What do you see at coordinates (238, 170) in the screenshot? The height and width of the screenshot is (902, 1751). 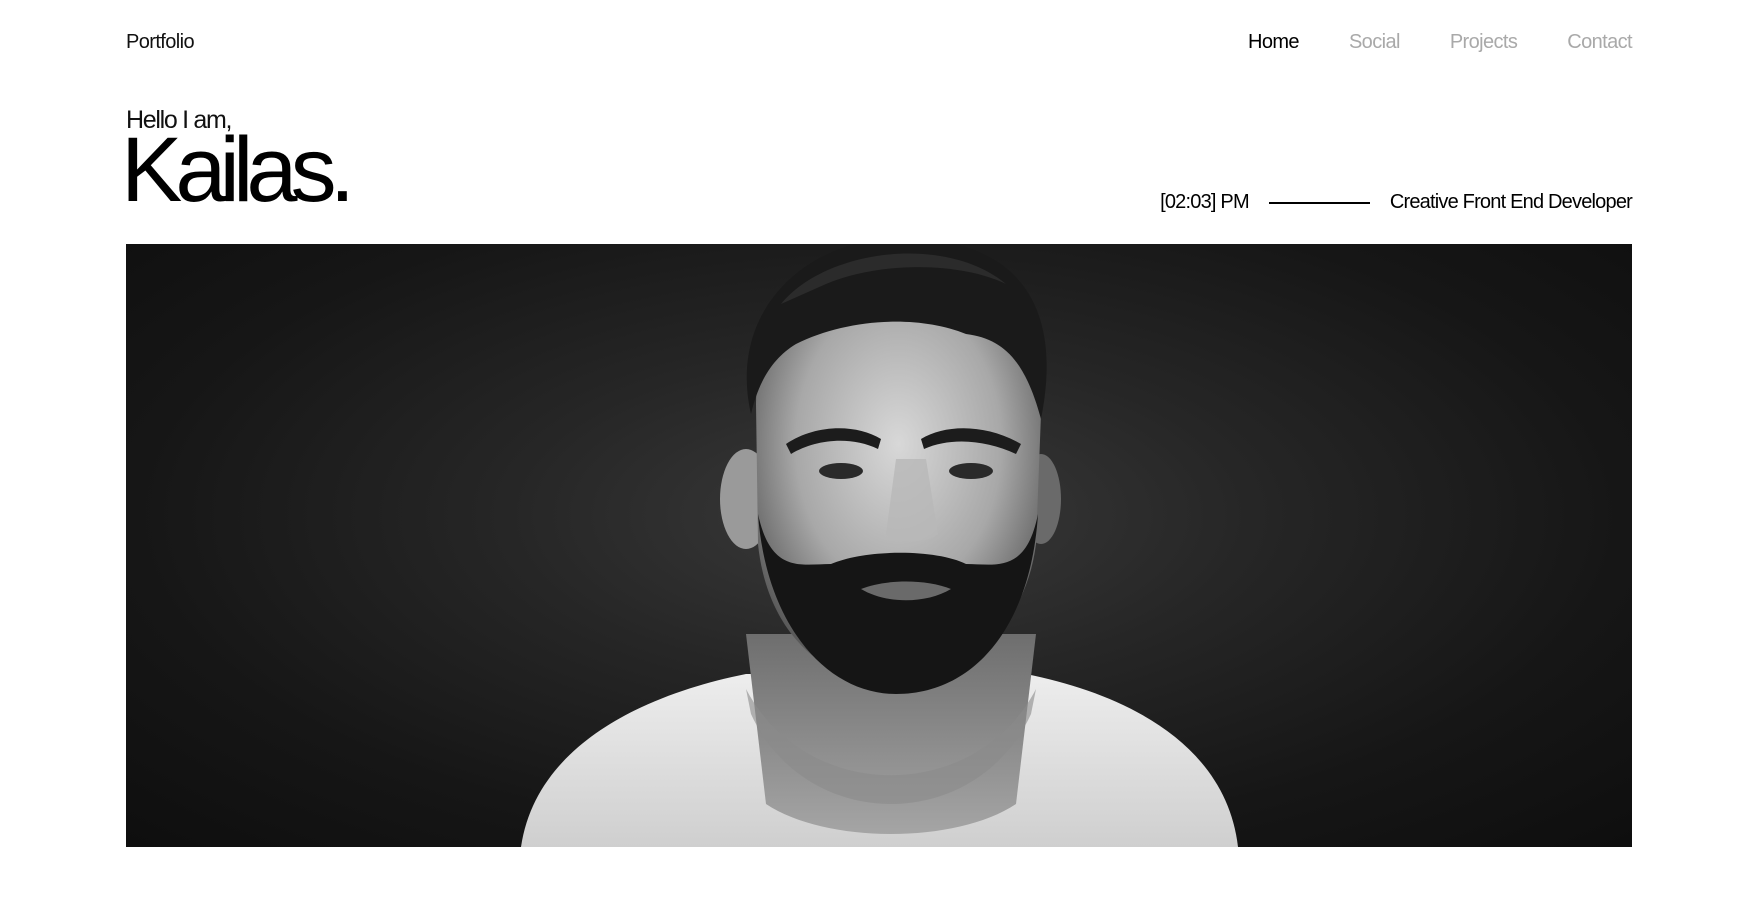 I see `hero-name-heading: Kailas.` at bounding box center [238, 170].